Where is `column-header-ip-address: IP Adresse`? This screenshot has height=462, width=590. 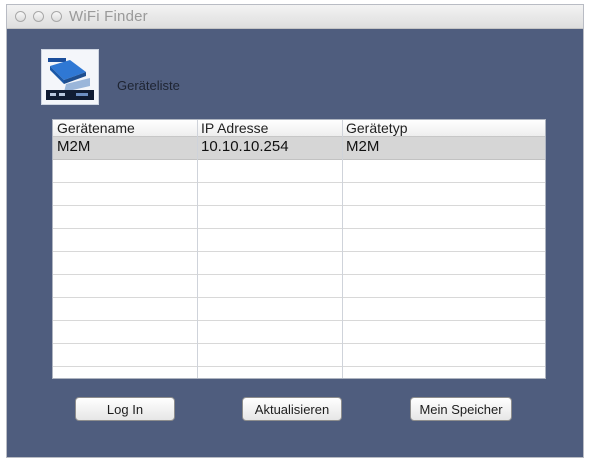 column-header-ip-address: IP Adresse is located at coordinates (269, 128).